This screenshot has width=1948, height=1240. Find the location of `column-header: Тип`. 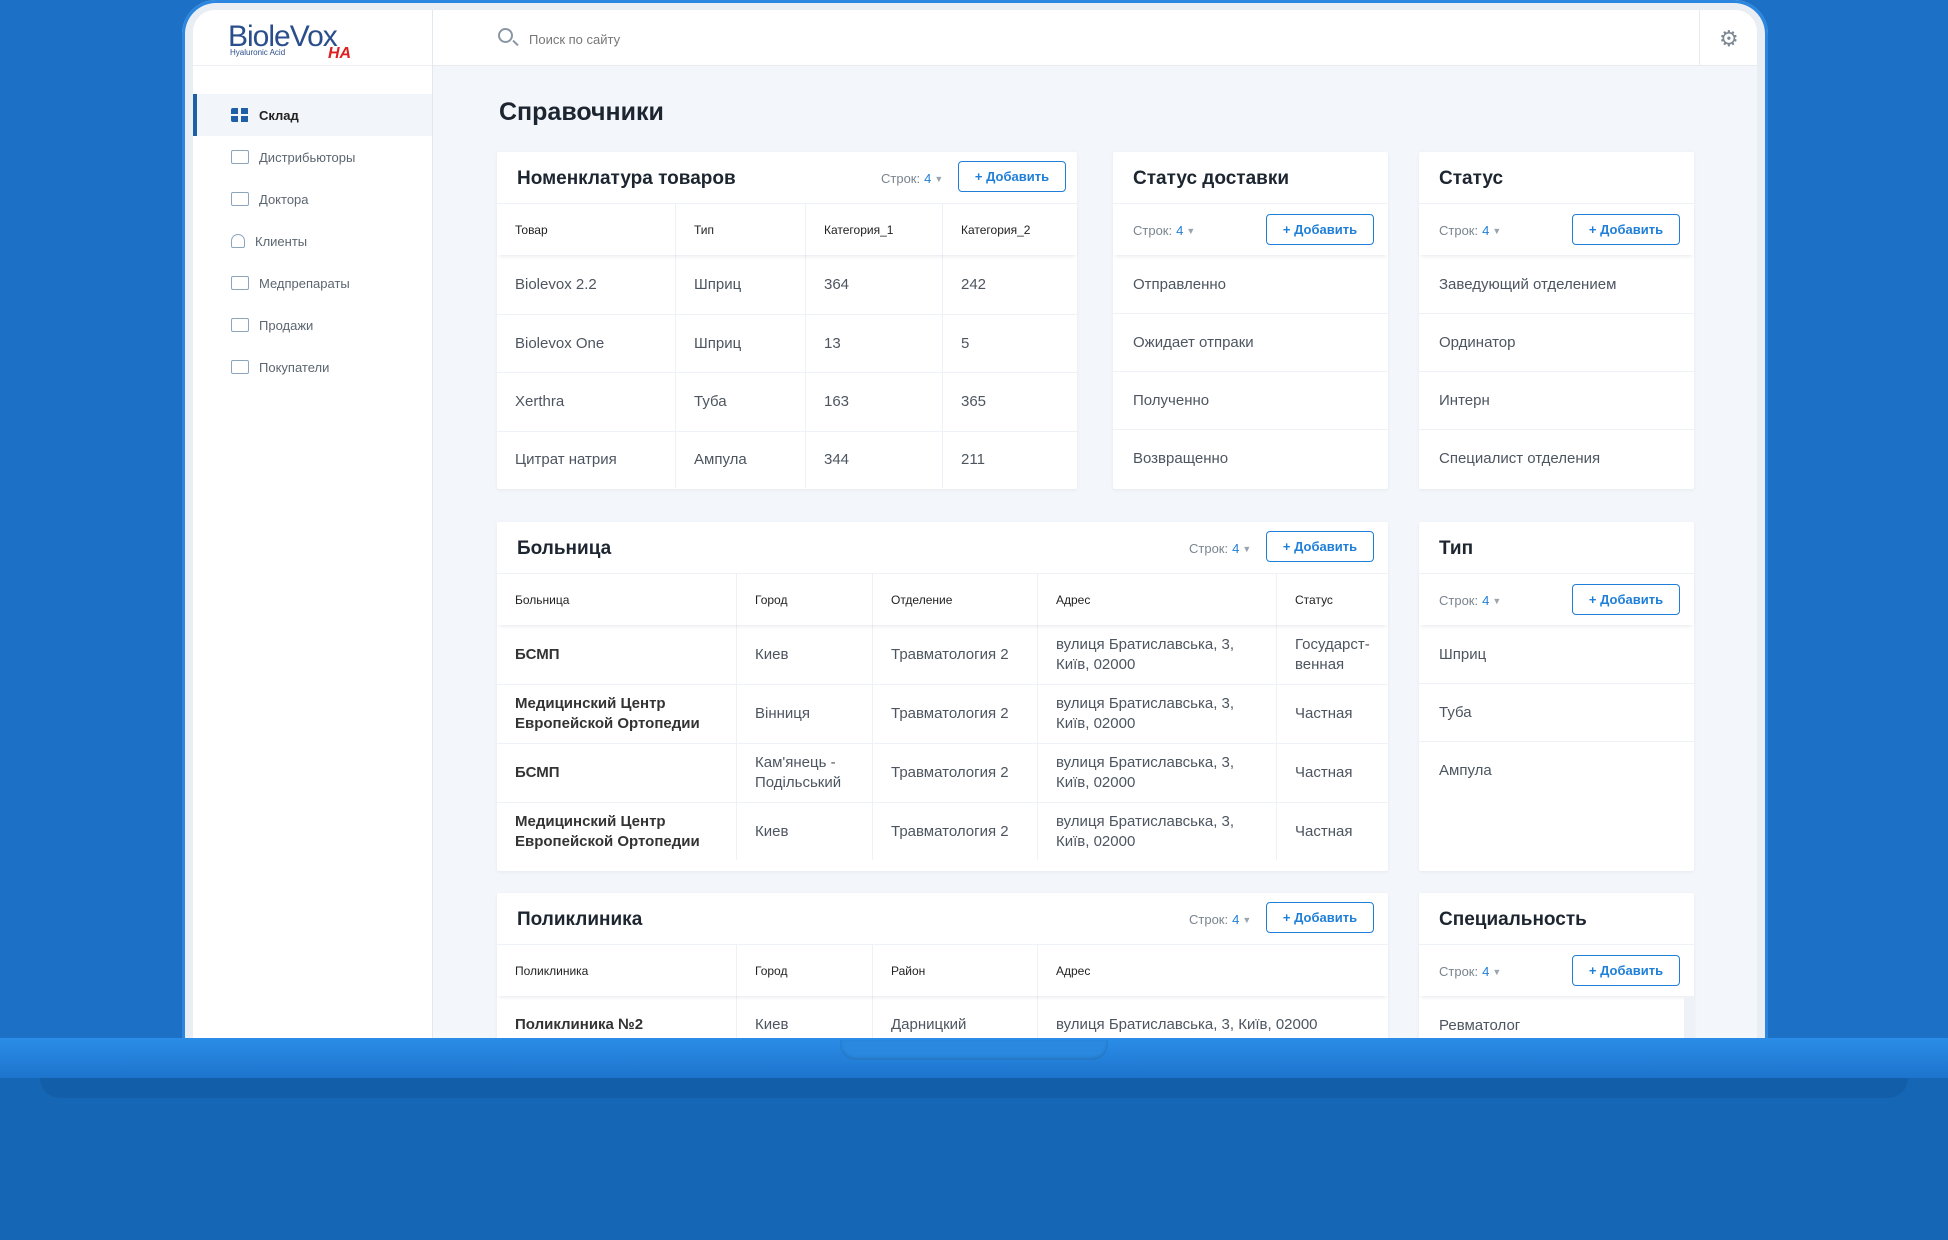

column-header: Тип is located at coordinates (741, 229).